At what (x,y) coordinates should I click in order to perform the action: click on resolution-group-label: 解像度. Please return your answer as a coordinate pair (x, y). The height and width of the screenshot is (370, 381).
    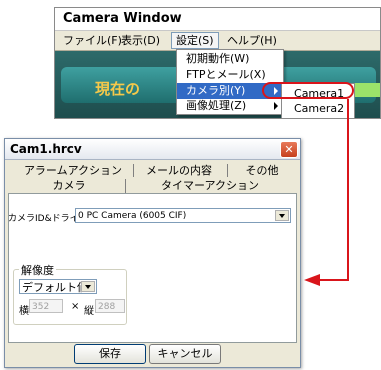
    Looking at the image, I should click on (37, 270).